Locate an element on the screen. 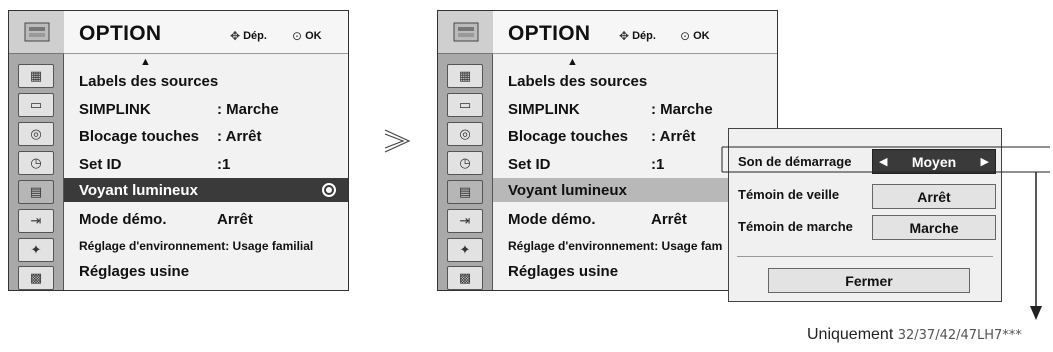 This screenshot has height=352, width=1053. standby-led-value: Arrêt is located at coordinates (934, 196).